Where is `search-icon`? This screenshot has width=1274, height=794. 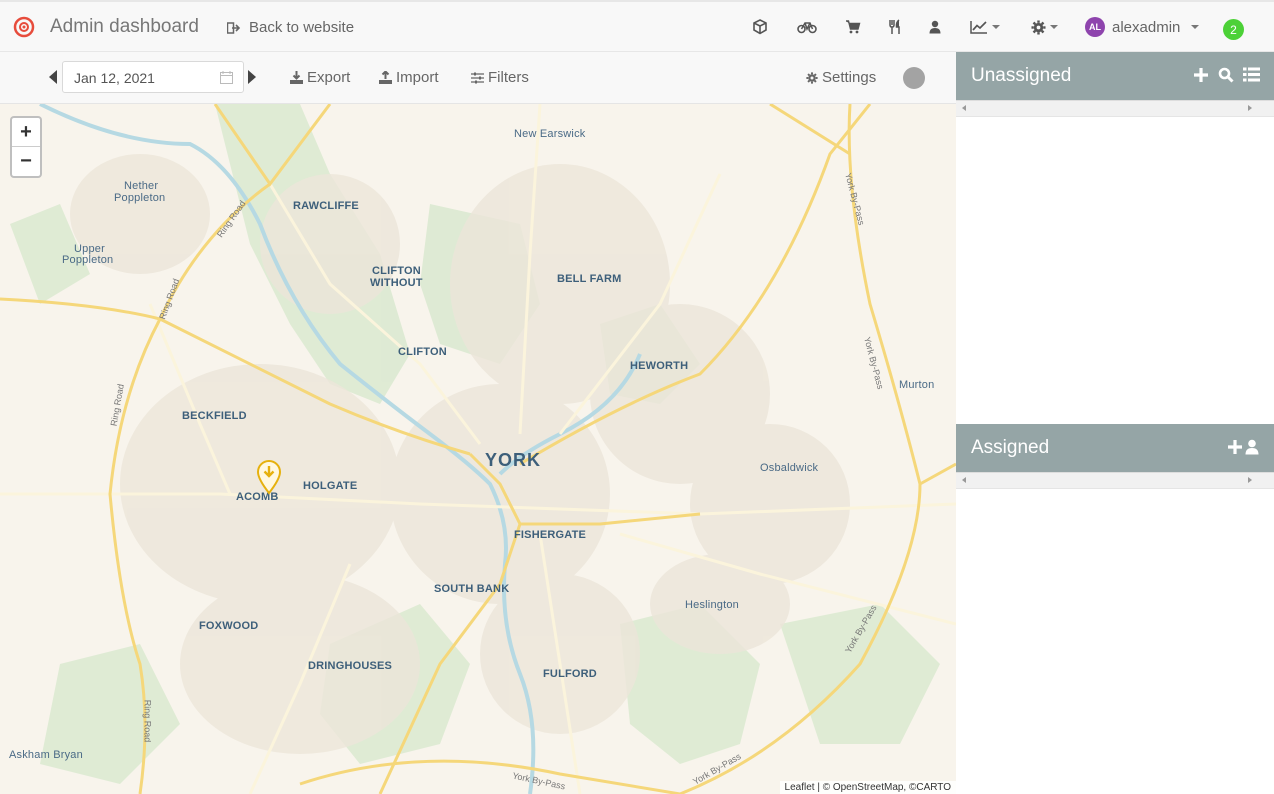
search-icon is located at coordinates (1226, 75).